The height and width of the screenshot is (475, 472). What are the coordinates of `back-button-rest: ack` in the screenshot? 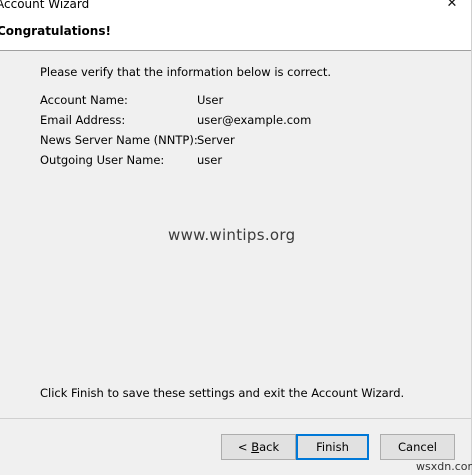 It's located at (269, 447).